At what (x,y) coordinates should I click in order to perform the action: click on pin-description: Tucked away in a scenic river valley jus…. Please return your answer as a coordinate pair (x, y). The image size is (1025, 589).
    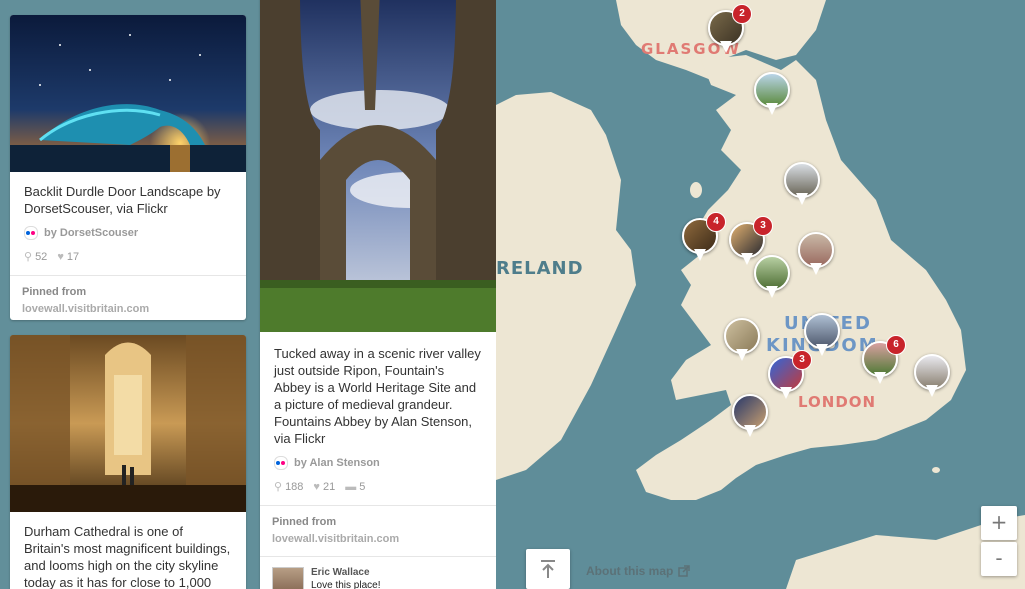
    Looking at the image, I should click on (377, 396).